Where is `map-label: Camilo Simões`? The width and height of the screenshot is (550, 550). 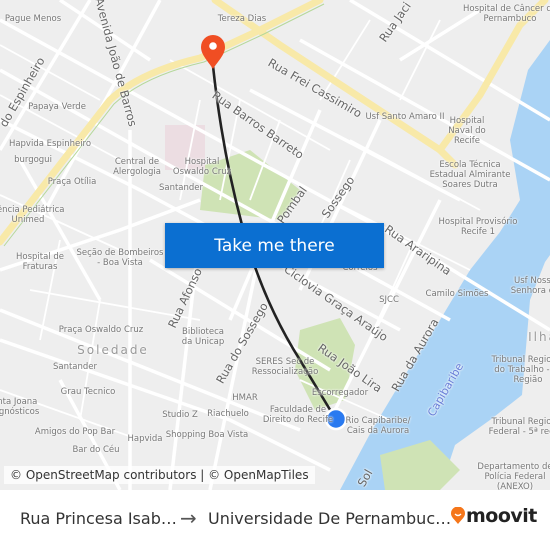
map-label: Camilo Simões is located at coordinates (457, 294).